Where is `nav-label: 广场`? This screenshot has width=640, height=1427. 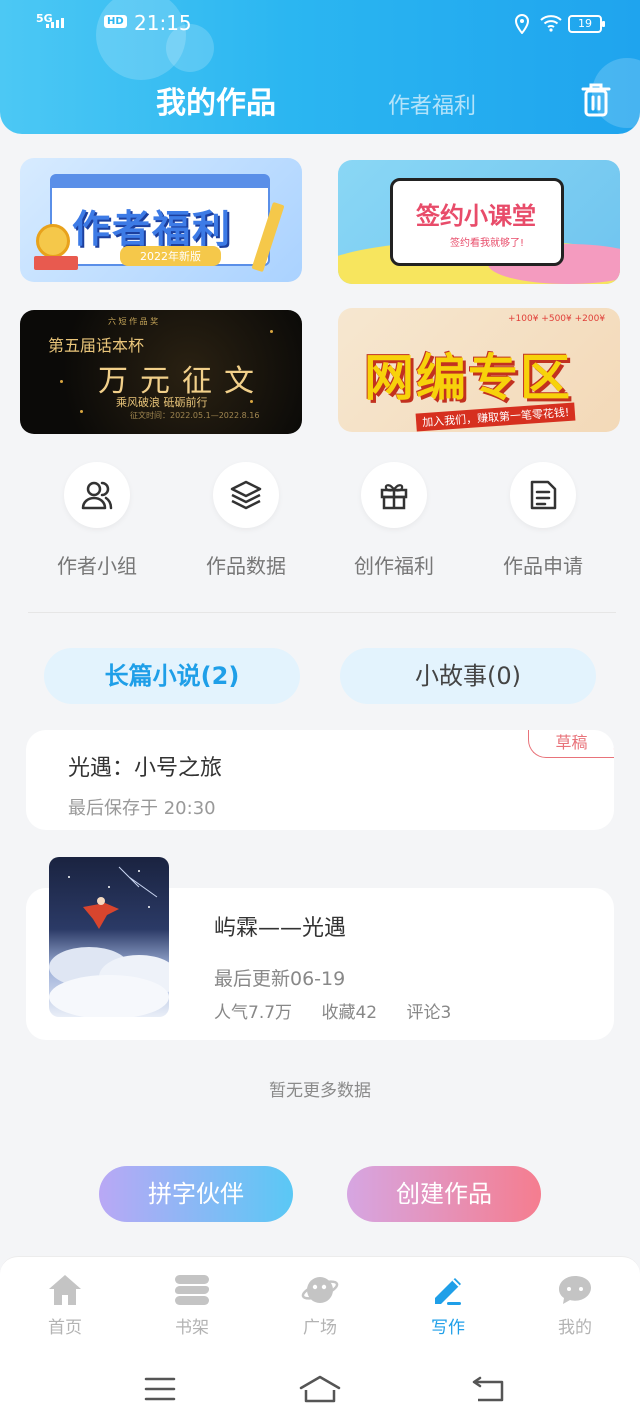 nav-label: 广场 is located at coordinates (320, 1328).